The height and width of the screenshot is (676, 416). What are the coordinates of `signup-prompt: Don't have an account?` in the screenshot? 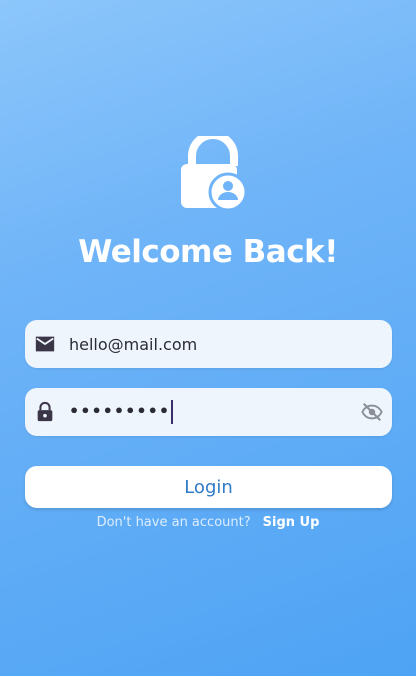 It's located at (173, 522).